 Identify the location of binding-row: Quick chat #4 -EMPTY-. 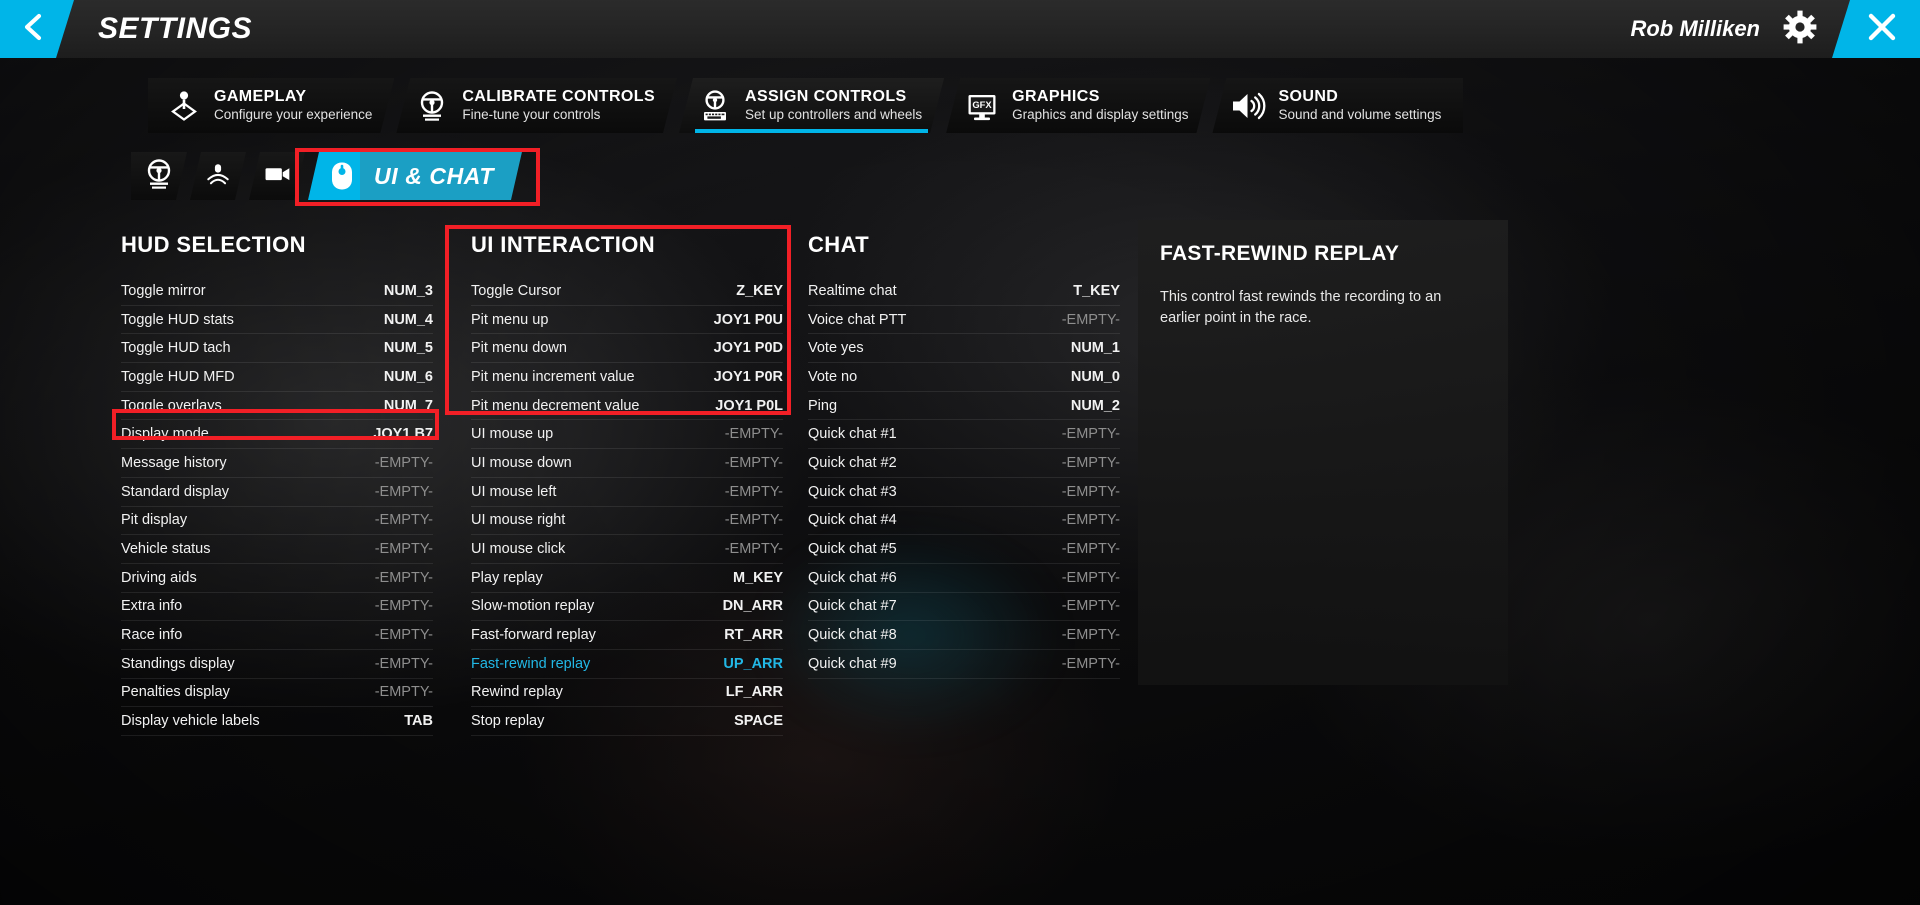
(964, 521).